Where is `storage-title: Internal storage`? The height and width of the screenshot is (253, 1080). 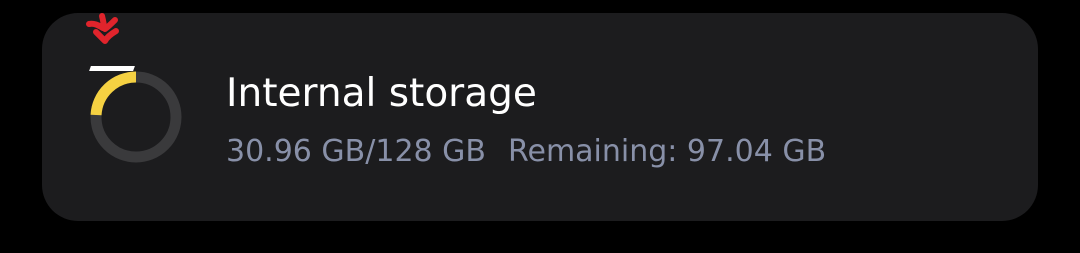 storage-title: Internal storage is located at coordinates (381, 93).